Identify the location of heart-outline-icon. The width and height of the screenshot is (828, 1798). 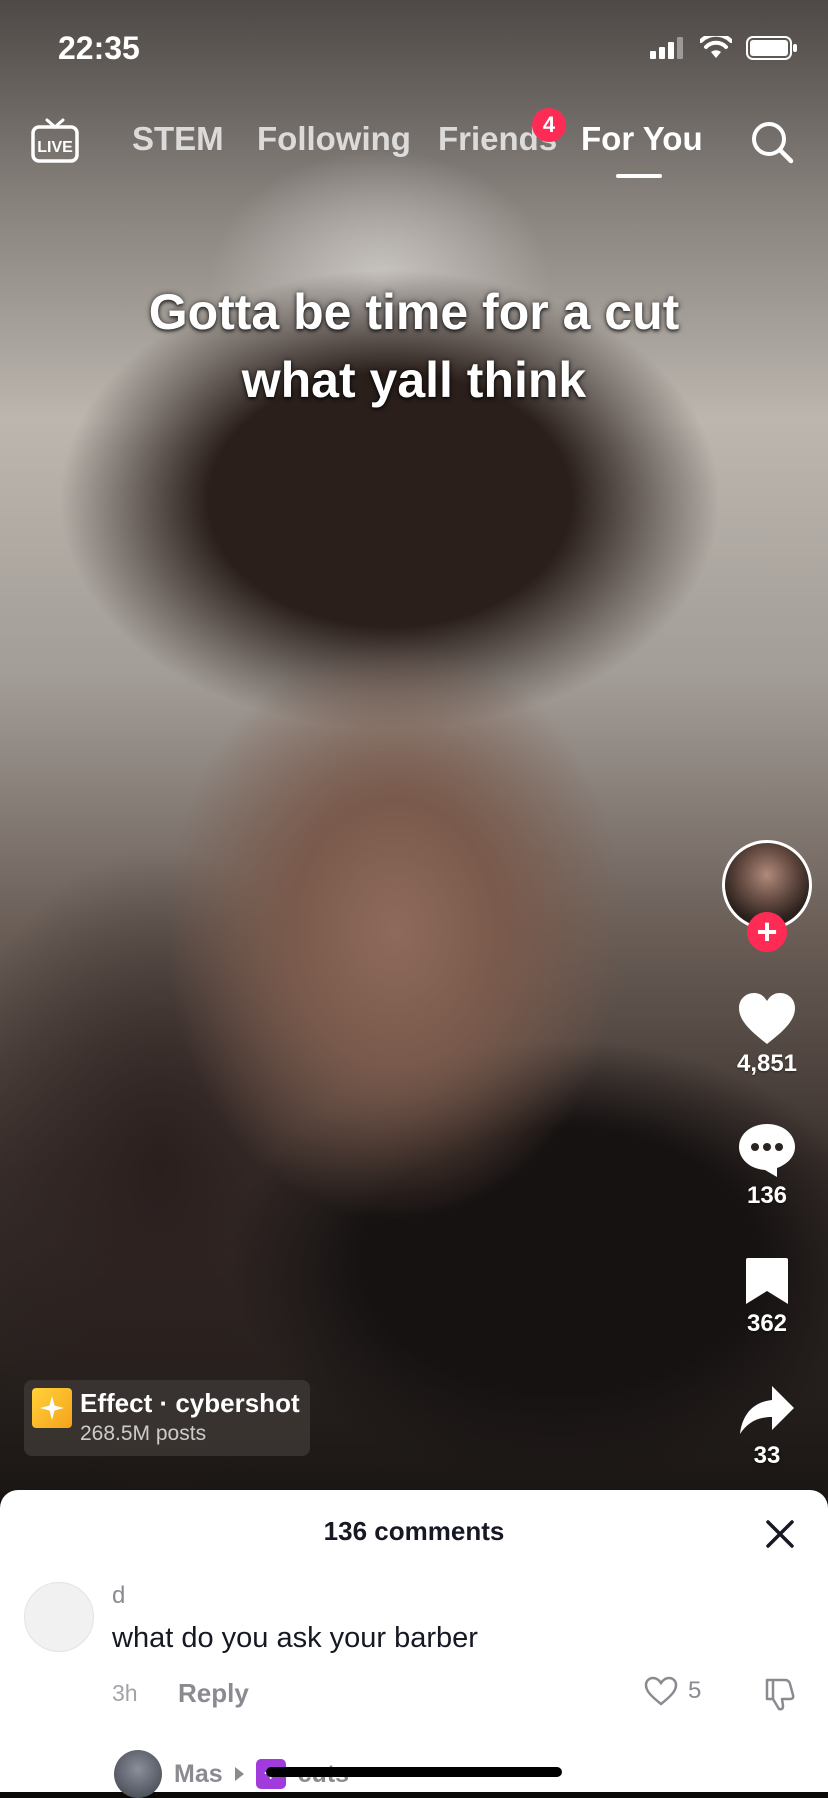
(661, 1691).